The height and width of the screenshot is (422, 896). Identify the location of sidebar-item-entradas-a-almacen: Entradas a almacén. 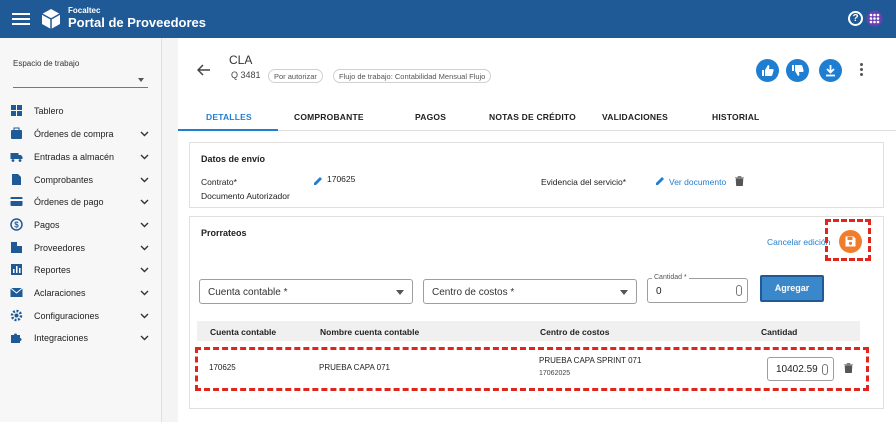
(81, 157).